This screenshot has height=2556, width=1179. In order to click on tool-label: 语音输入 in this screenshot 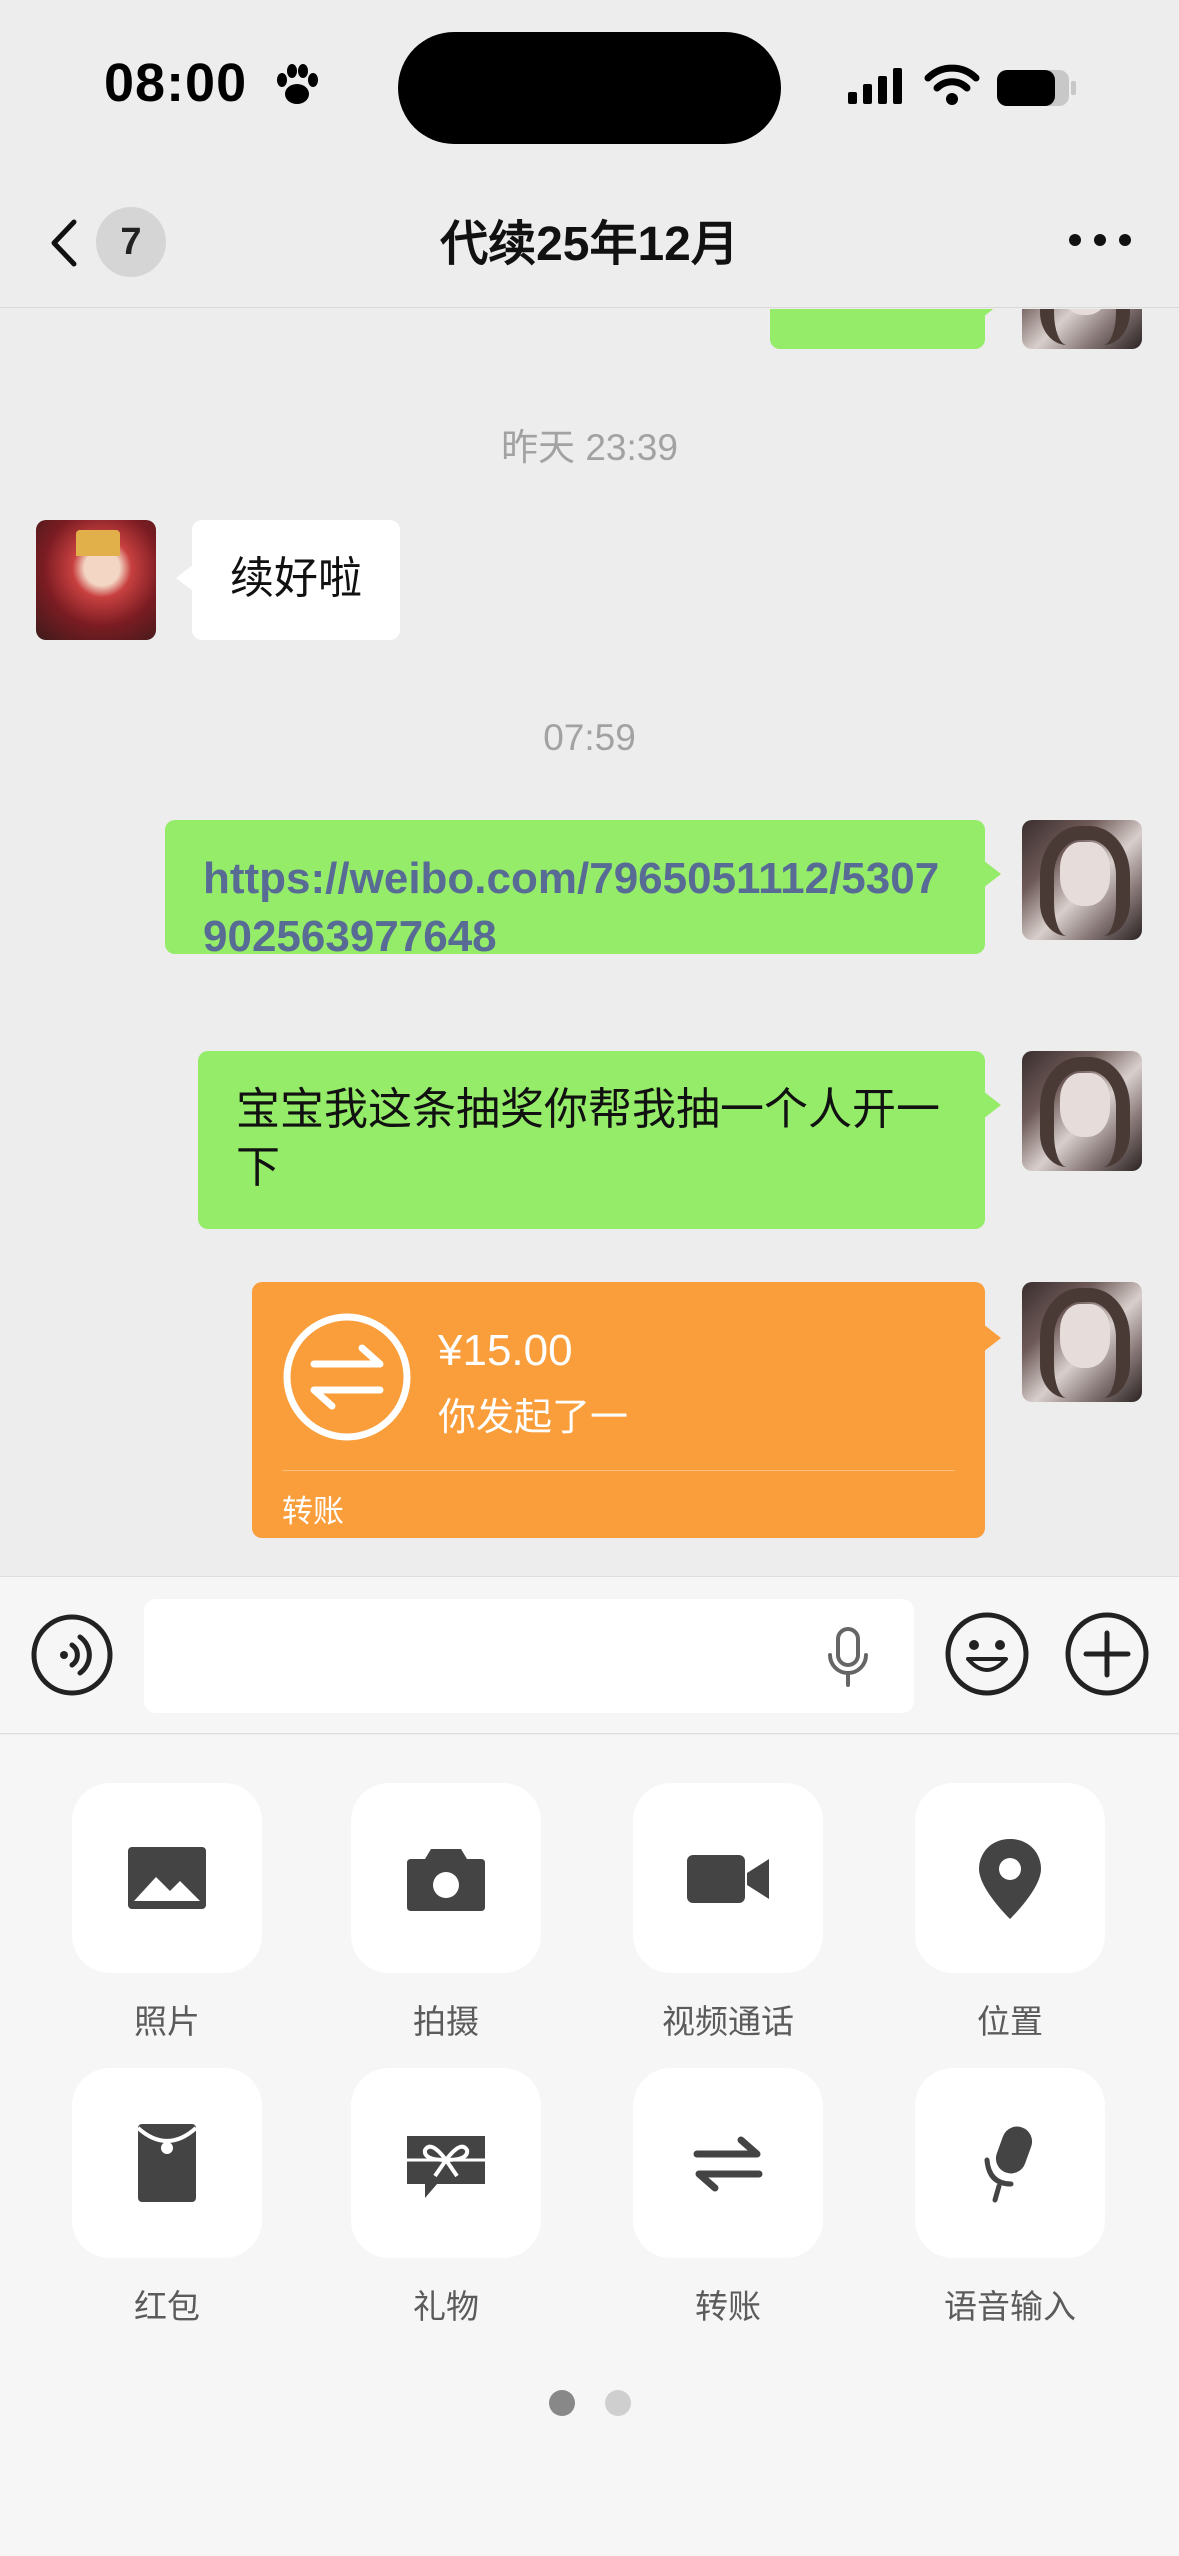, I will do `click(1010, 2306)`.